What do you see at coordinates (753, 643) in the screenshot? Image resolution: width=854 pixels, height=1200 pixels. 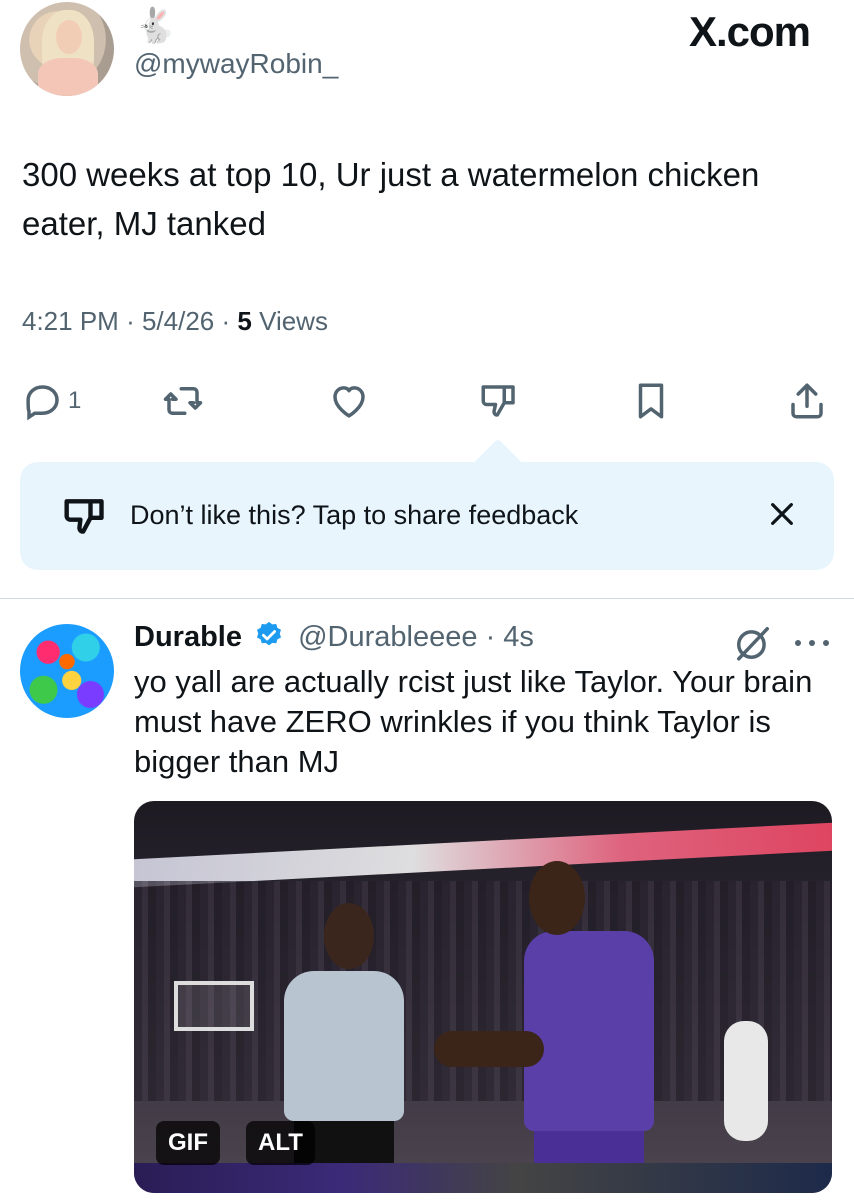 I see `grok-icon` at bounding box center [753, 643].